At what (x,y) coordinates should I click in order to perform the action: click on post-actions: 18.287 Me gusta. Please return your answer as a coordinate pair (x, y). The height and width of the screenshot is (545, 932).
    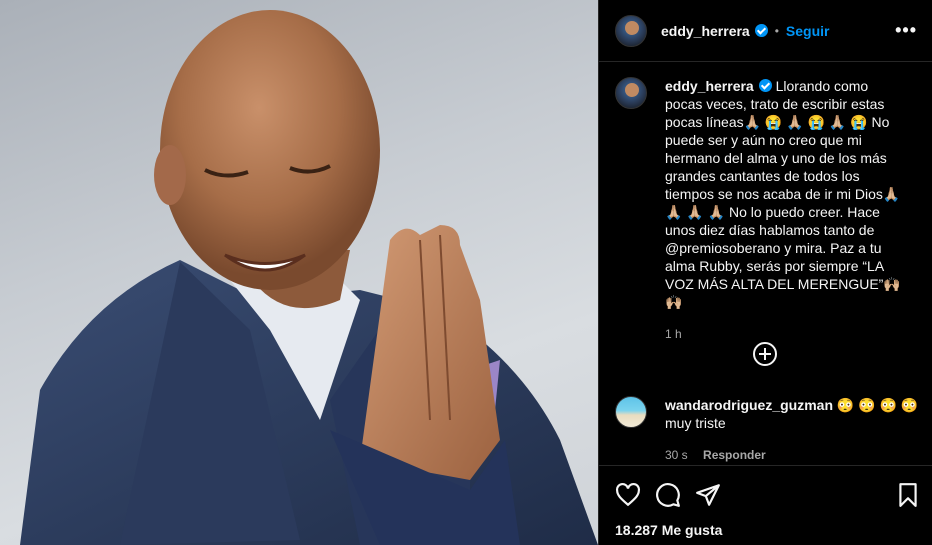
    Looking at the image, I should click on (765, 505).